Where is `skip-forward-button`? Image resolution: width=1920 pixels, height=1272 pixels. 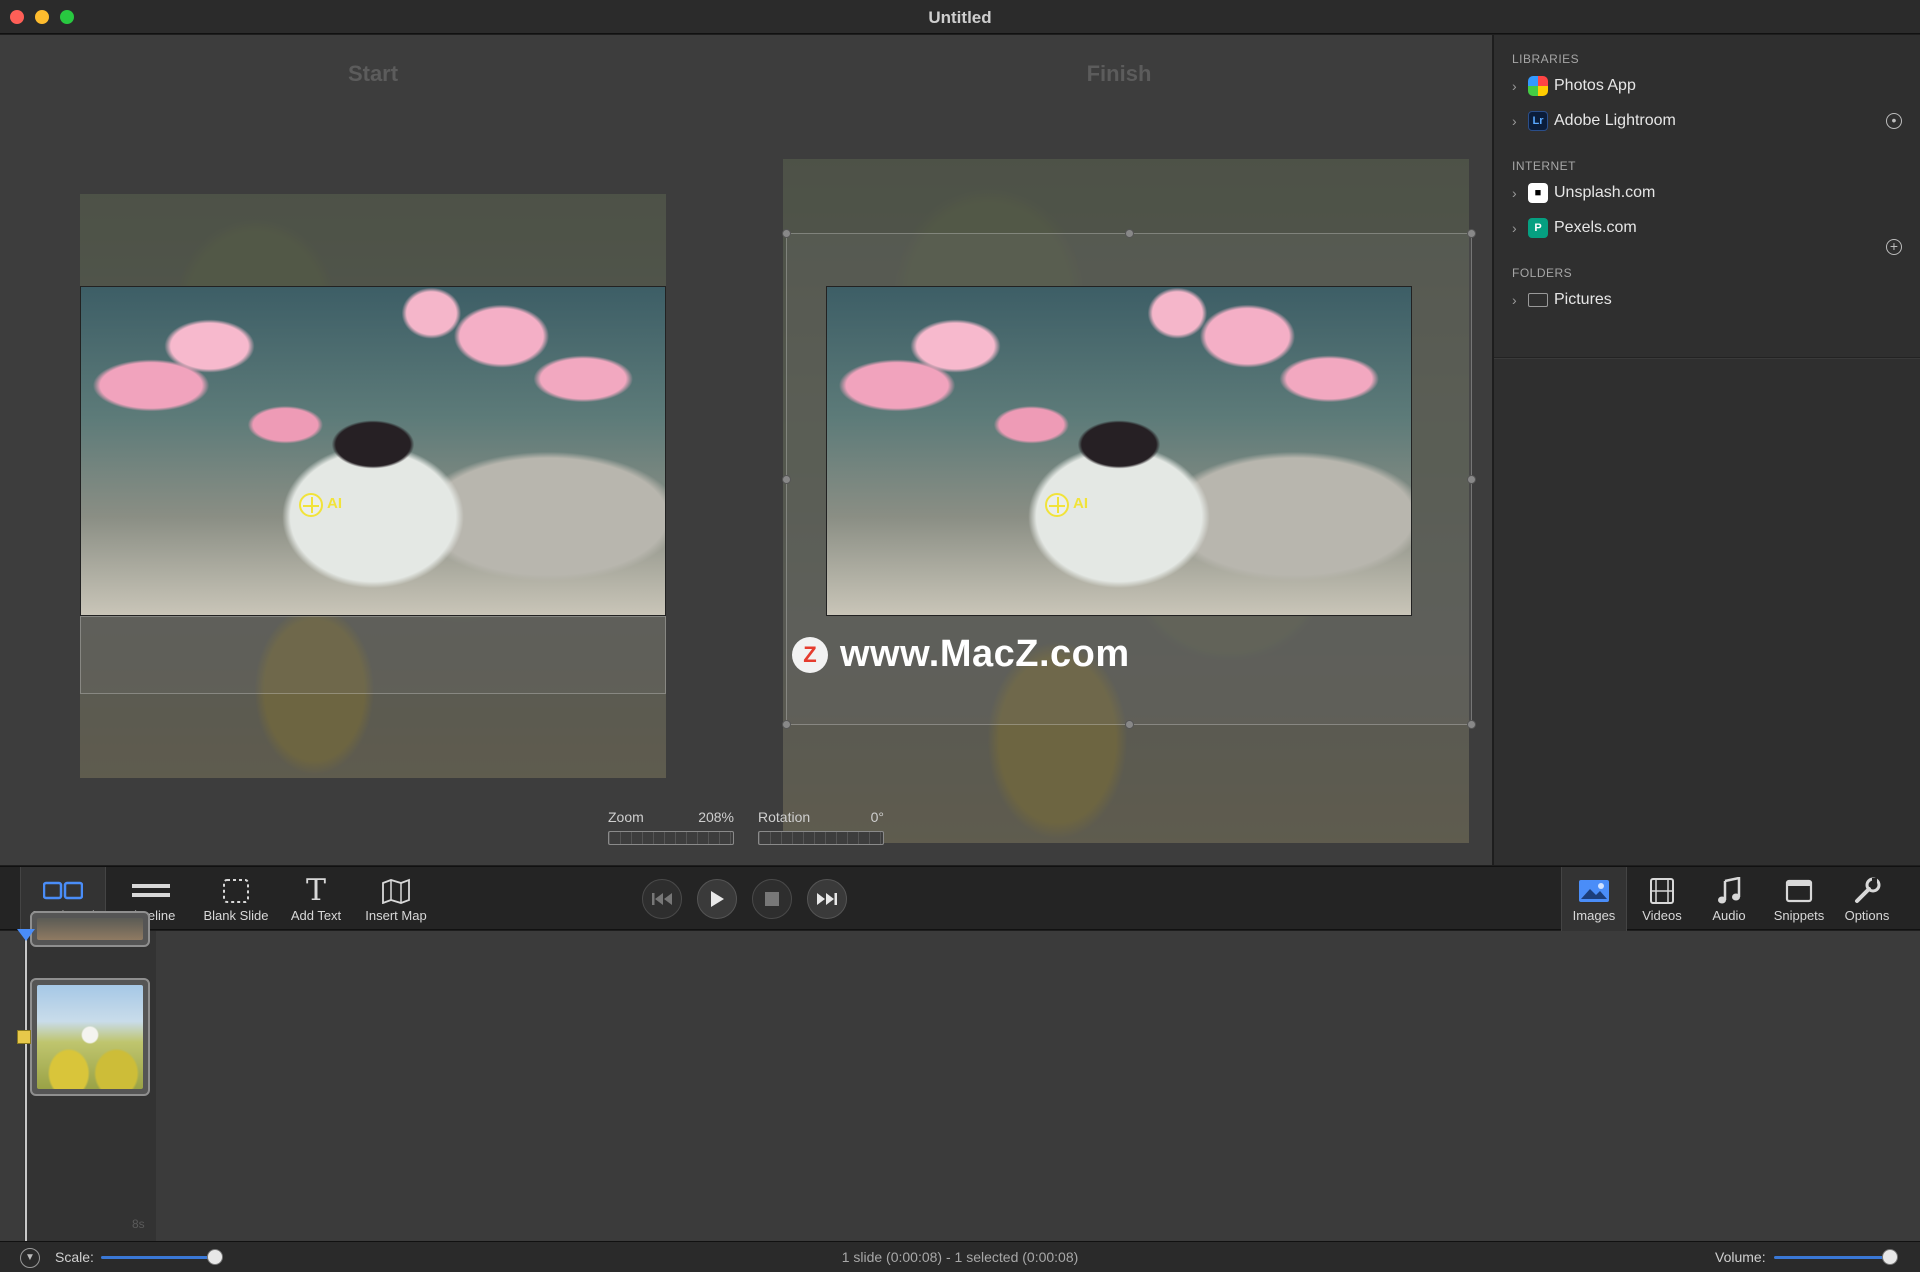
skip-forward-button is located at coordinates (827, 899).